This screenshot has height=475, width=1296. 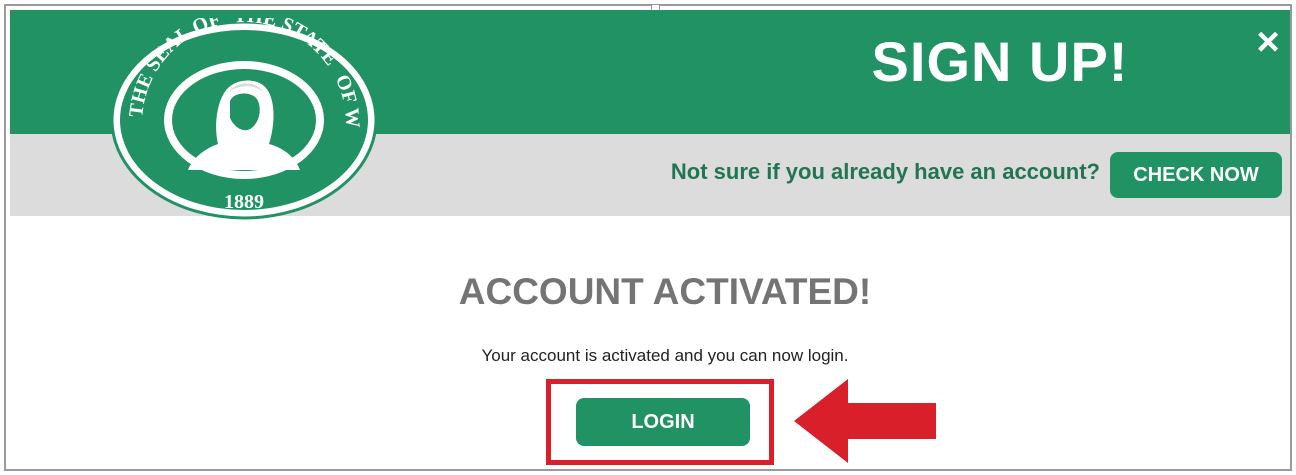 What do you see at coordinates (241, 119) in the screenshot?
I see `state-seal-icon: THE SEAL OF THE STATE OF WASHINGTON 1889` at bounding box center [241, 119].